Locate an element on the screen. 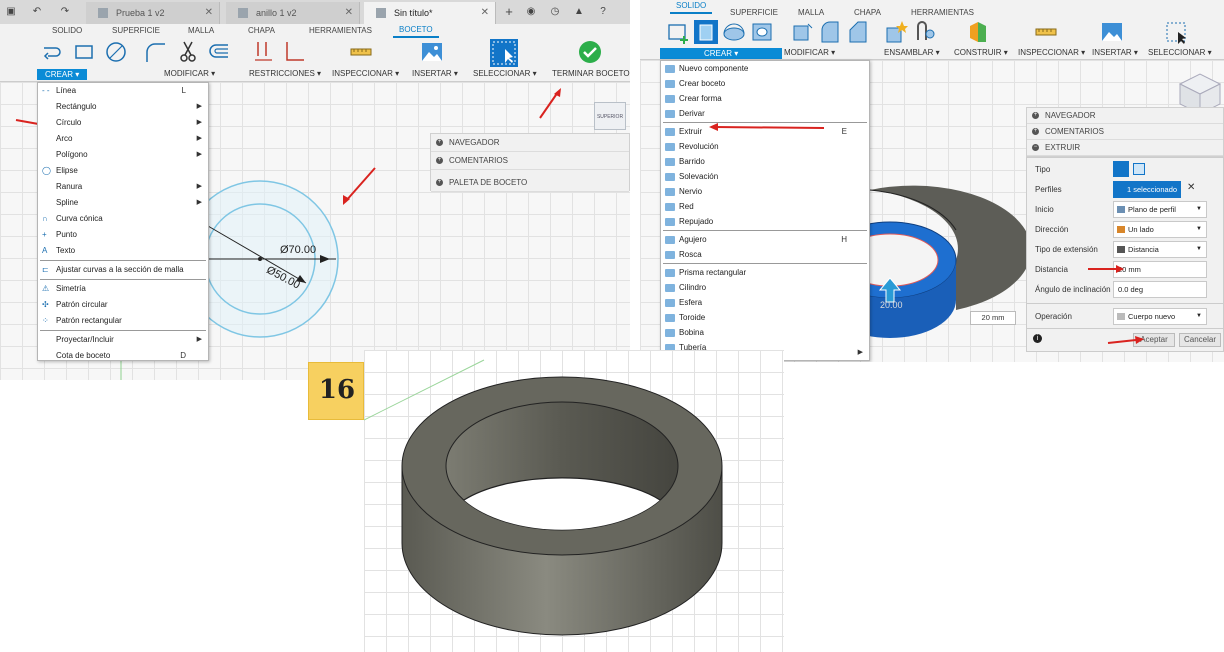 The width and height of the screenshot is (1224, 652). construct-plane-icon is located at coordinates (978, 32).